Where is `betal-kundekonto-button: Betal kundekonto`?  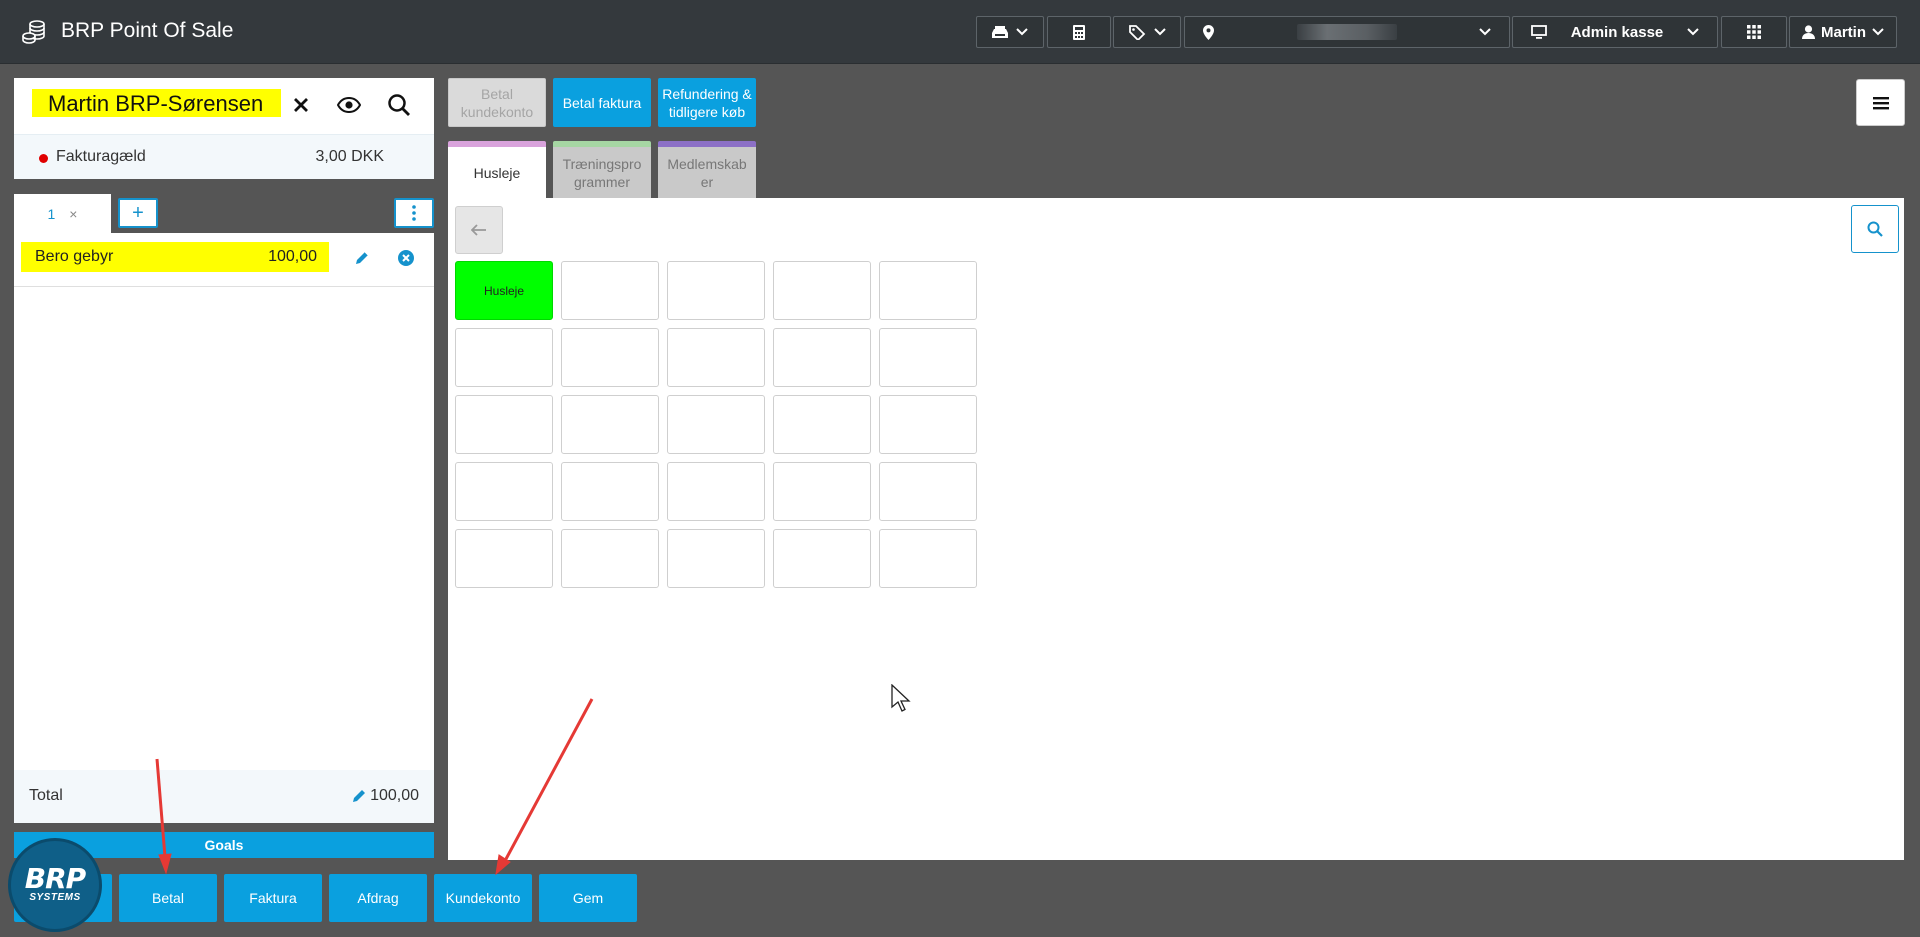
betal-kundekonto-button: Betal kundekonto is located at coordinates (497, 102).